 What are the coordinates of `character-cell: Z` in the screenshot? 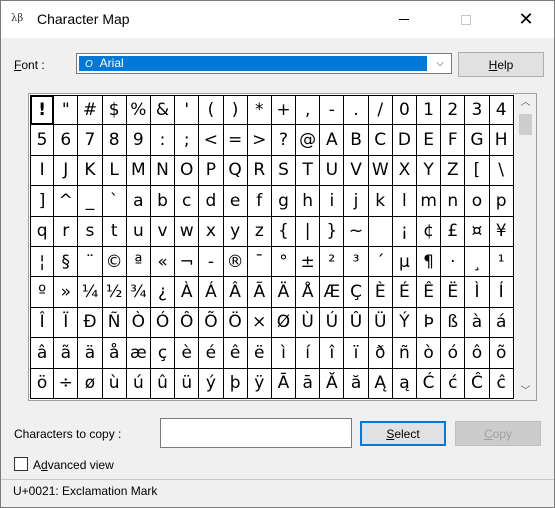 It's located at (453, 171).